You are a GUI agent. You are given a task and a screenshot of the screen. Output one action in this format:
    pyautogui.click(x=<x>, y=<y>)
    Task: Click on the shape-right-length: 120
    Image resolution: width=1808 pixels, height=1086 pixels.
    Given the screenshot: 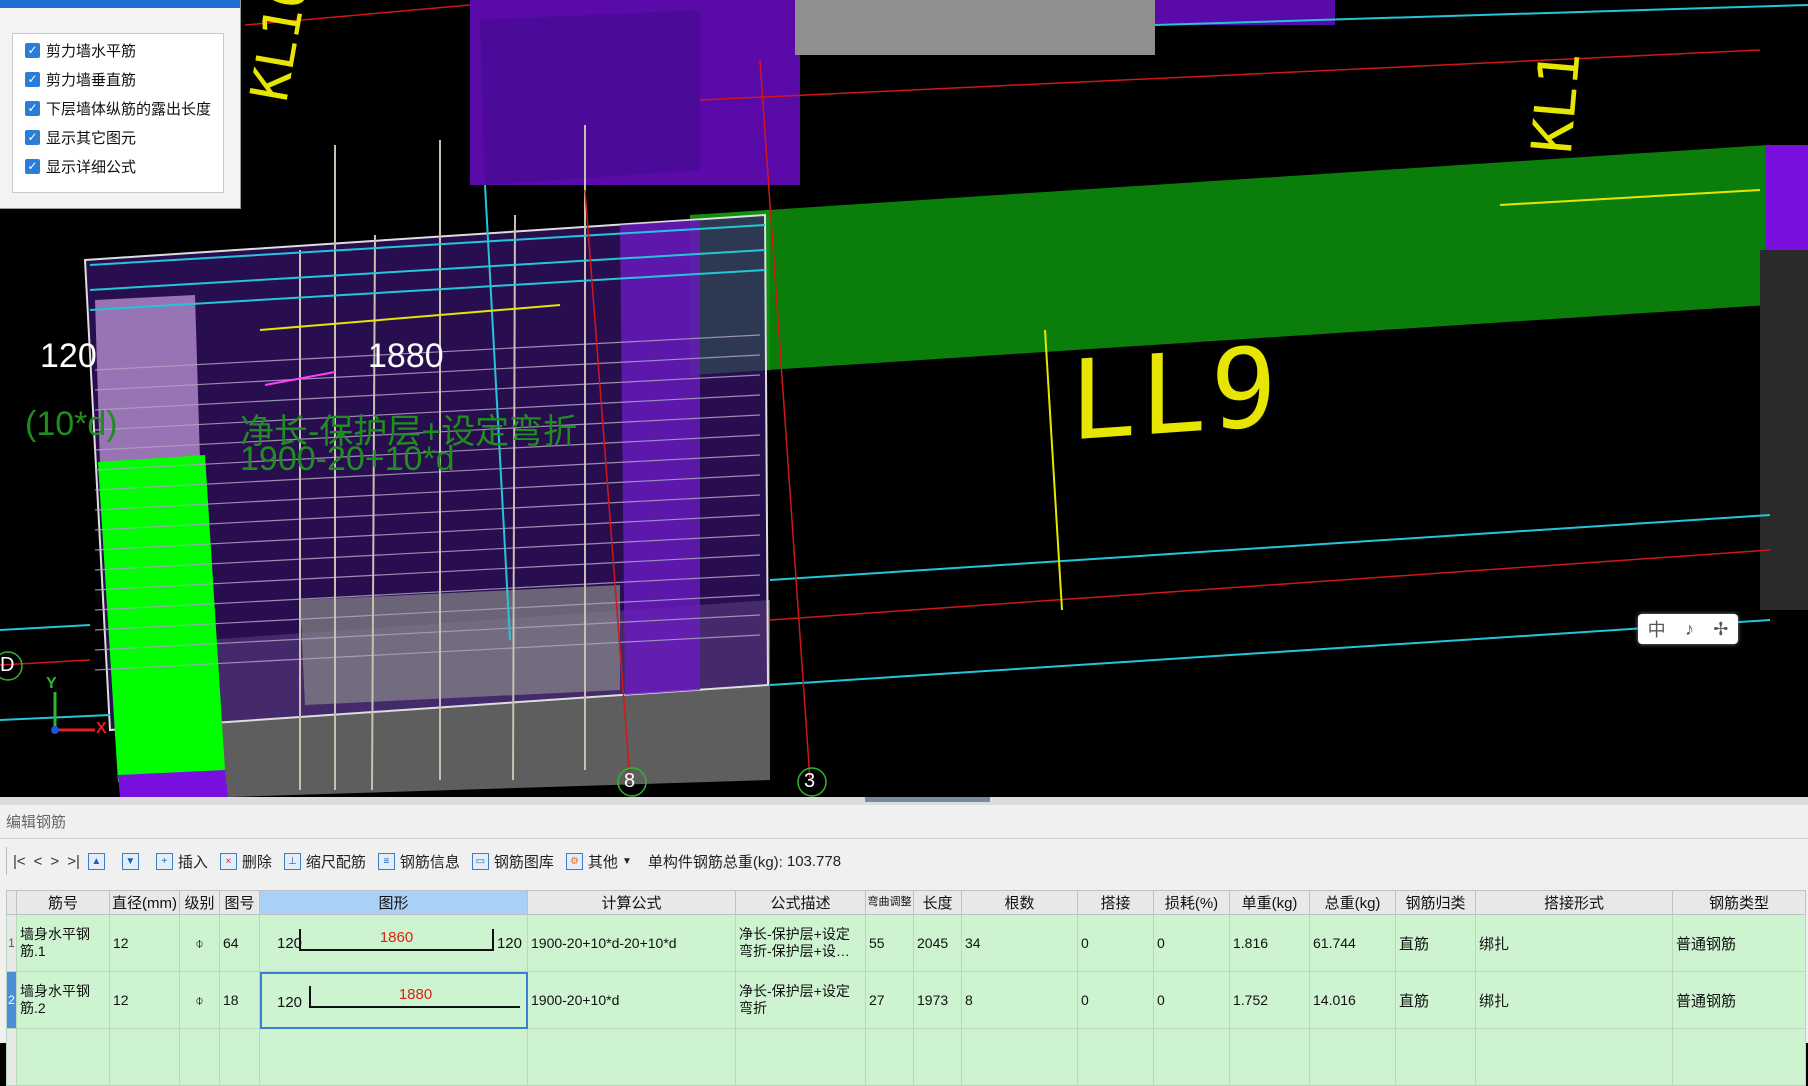 What is the action you would take?
    pyautogui.click(x=509, y=943)
    